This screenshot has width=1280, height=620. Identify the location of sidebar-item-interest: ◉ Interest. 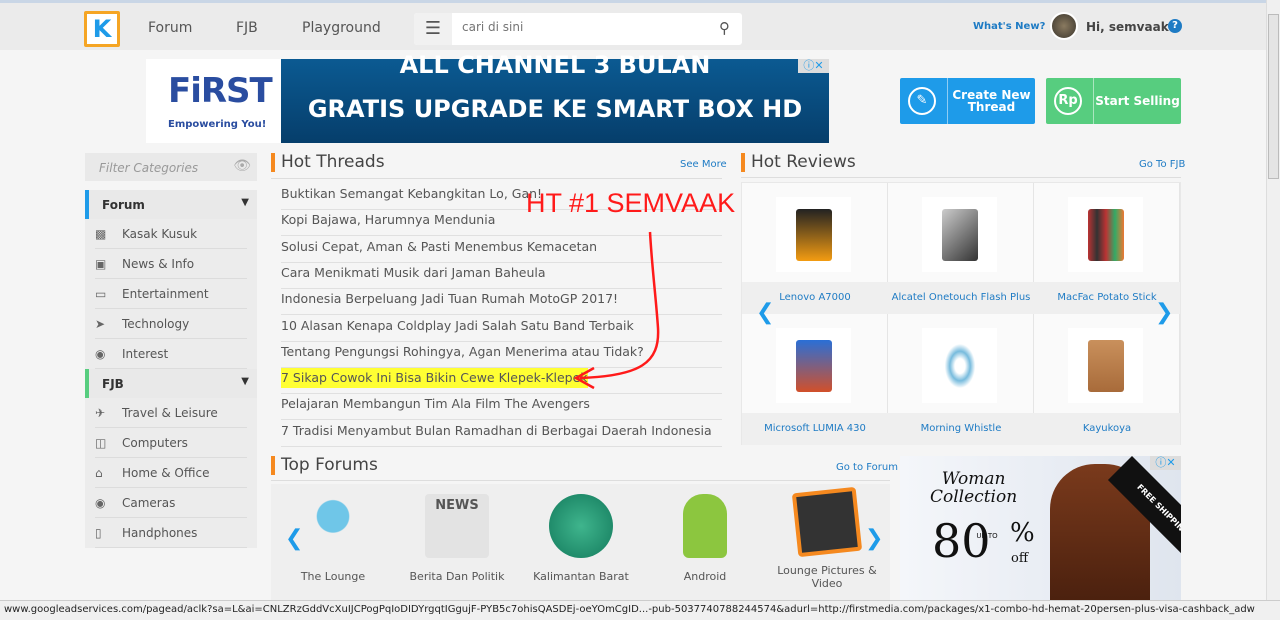
(171, 354).